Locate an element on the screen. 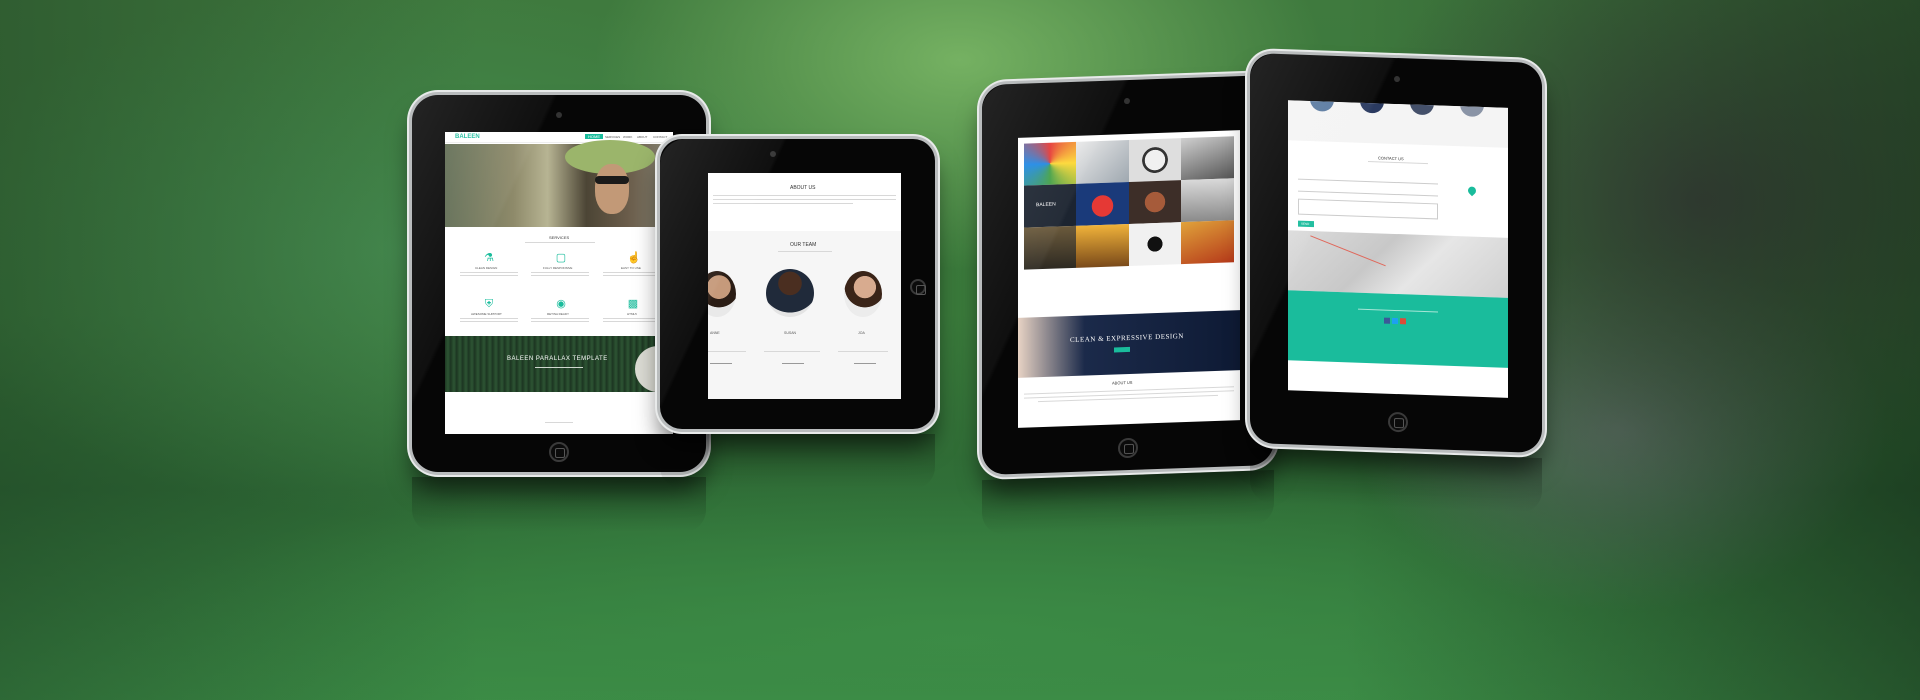 Image resolution: width=1920 pixels, height=700 pixels. thumbs-up-icon: ☝ is located at coordinates (634, 258).